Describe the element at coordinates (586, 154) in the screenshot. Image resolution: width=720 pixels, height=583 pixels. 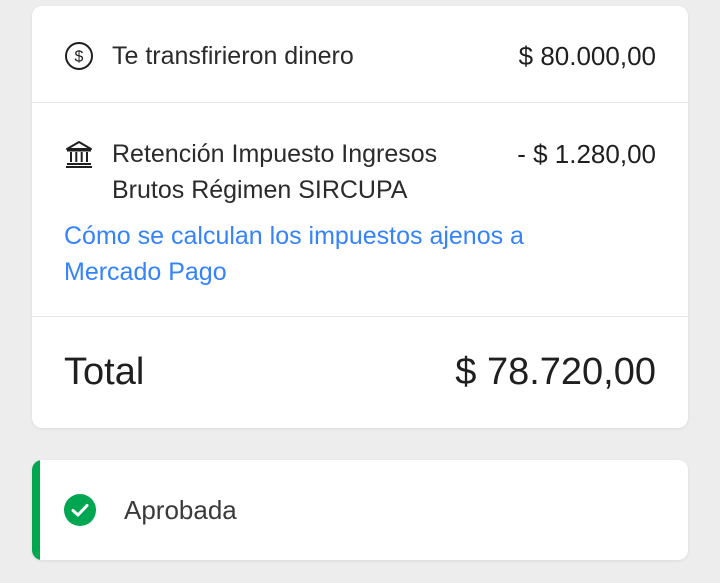
I see `retention-amount: - $ 1.280,00` at that location.